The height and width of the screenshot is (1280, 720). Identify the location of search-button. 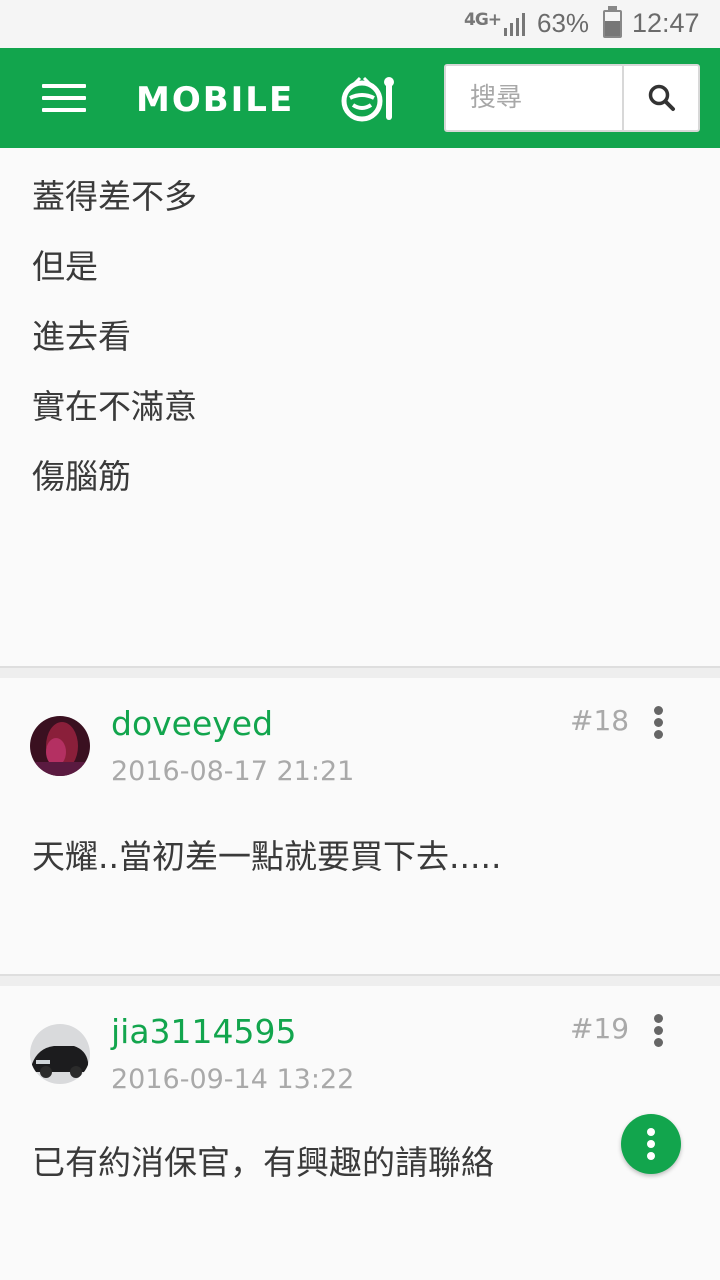
(660, 98).